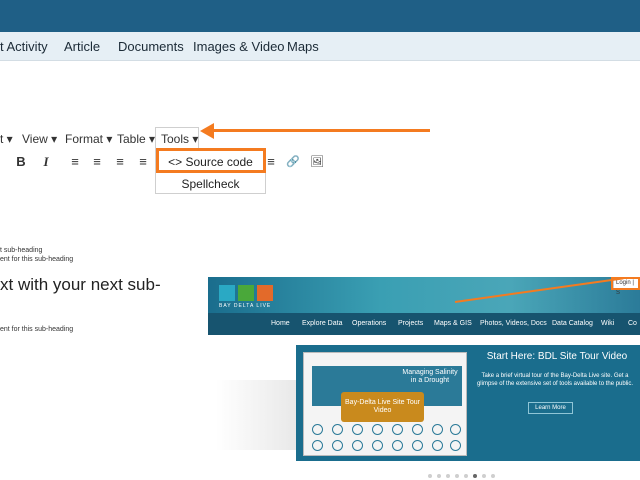  Describe the element at coordinates (572, 323) in the screenshot. I see `preview-nav-item: Data Catalog` at that location.